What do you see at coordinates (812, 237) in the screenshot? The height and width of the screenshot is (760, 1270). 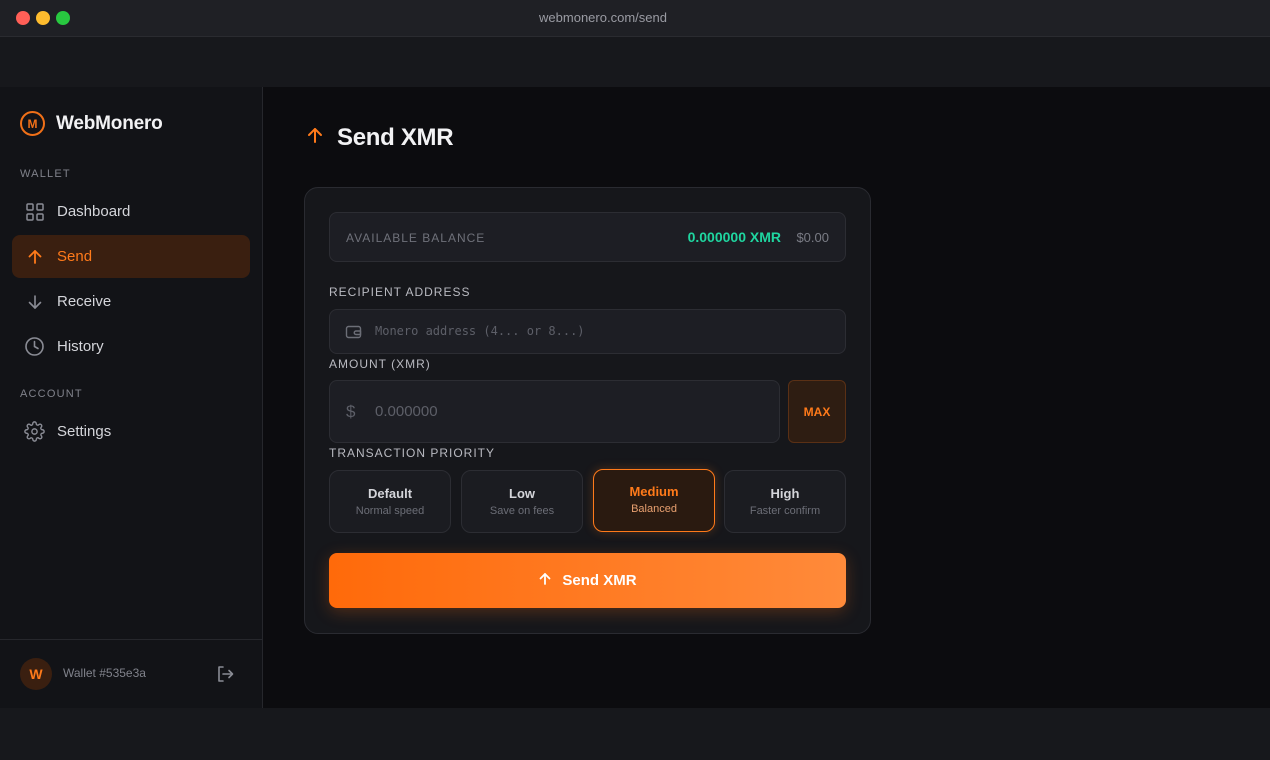 I see `balance-usd: $0.00` at bounding box center [812, 237].